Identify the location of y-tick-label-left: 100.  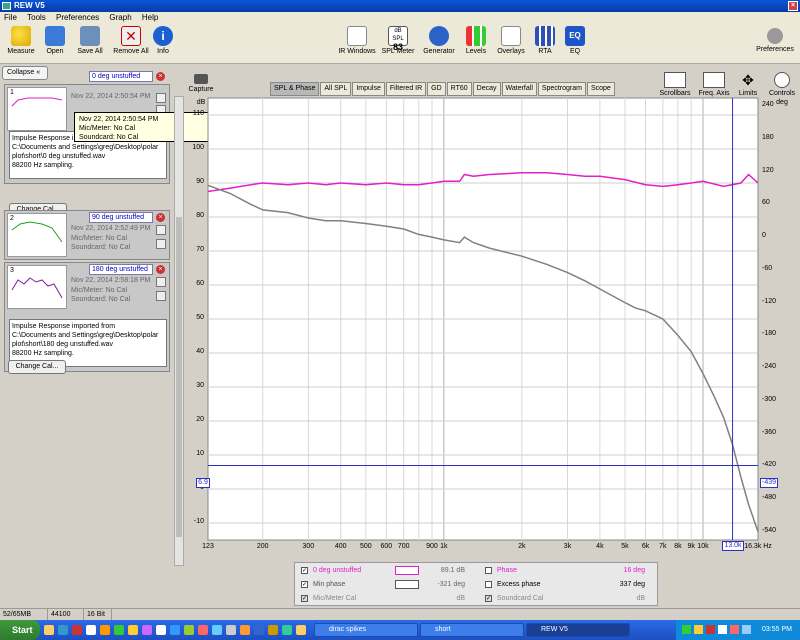
(198, 147).